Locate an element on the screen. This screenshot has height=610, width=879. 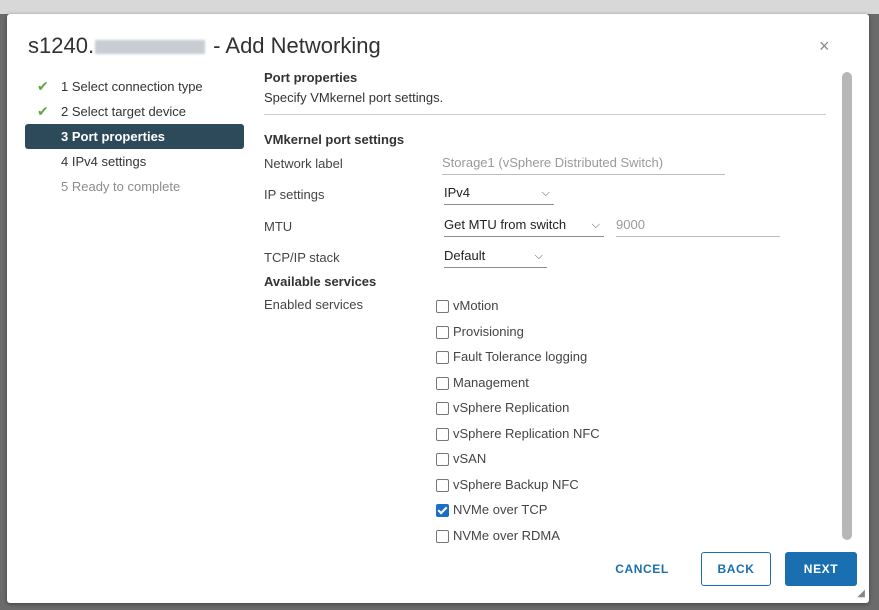
ip-settings-value: IPv4 is located at coordinates (457, 192).